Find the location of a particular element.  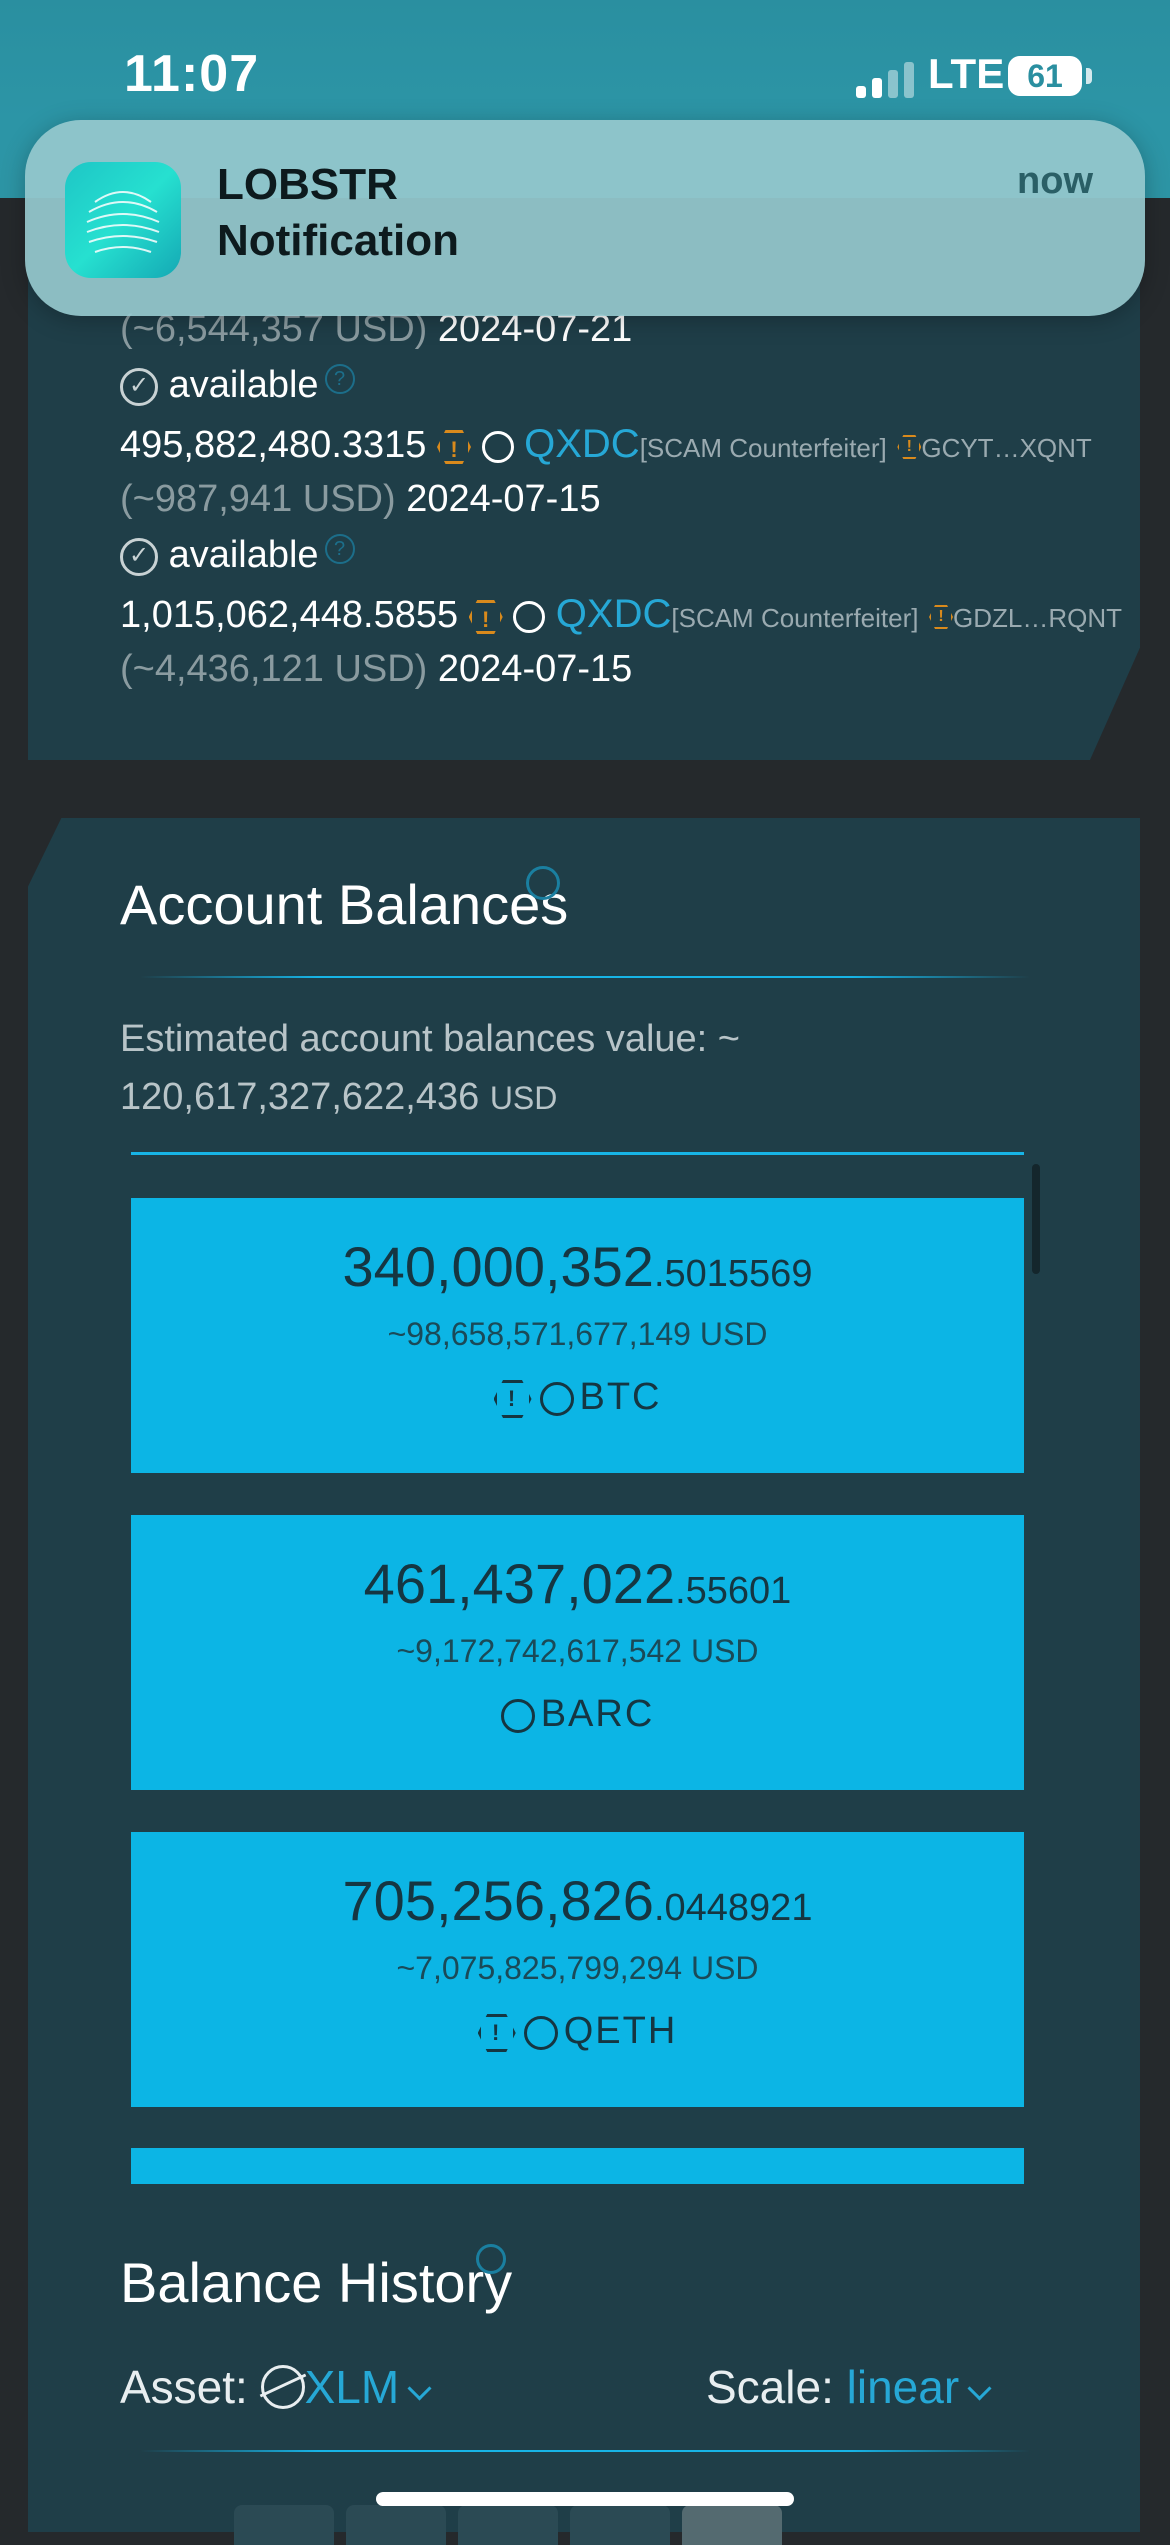

asset-selector: Asset: XLM is located at coordinates (276, 2387).